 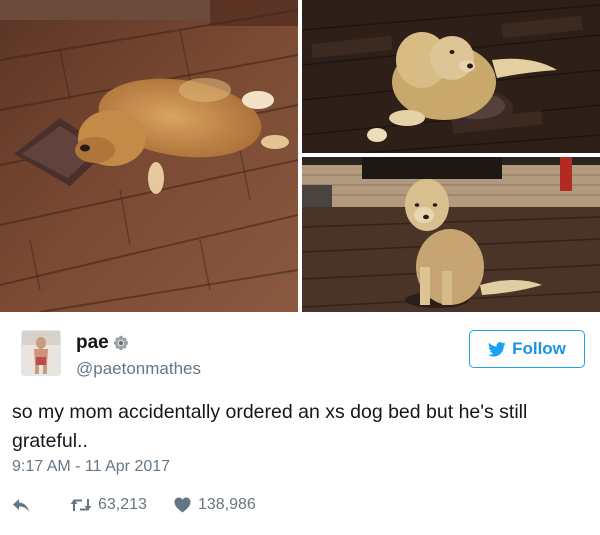 I want to click on follow-button: Follow, so click(x=527, y=349).